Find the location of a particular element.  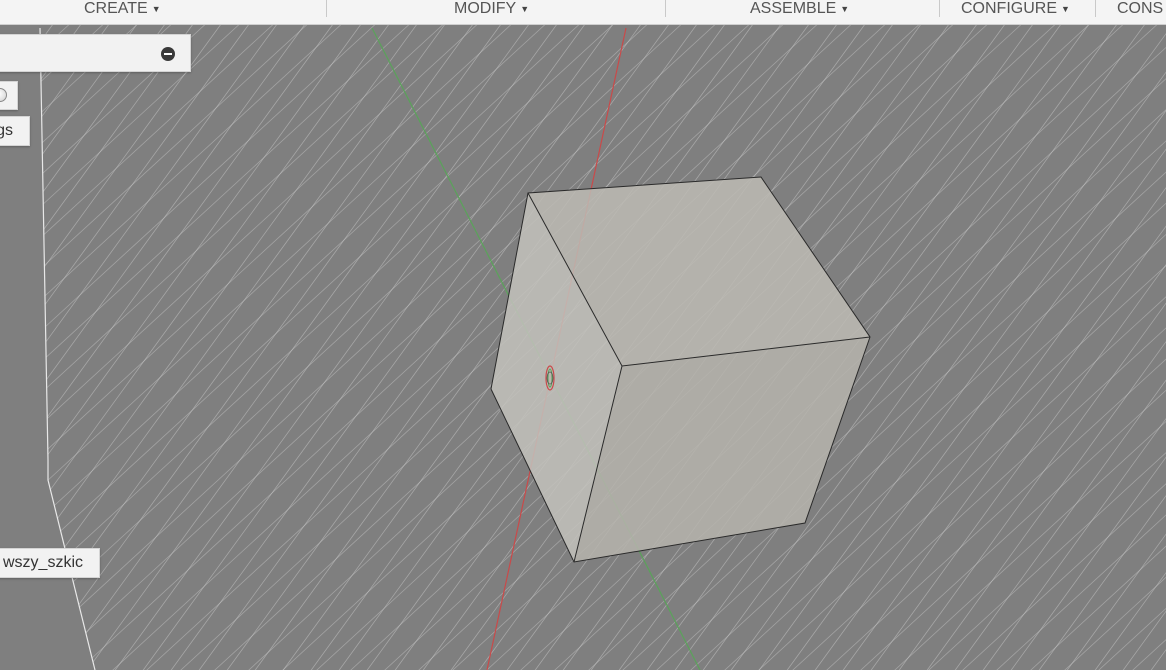

sketch-label: wszy_szkic is located at coordinates (50, 563).